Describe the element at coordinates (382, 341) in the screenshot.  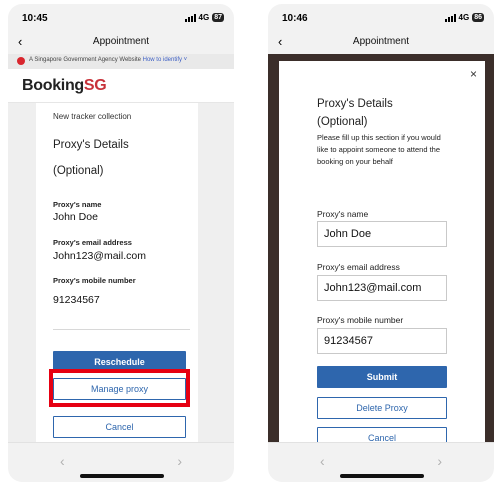
I see `proxy-mobile-input` at that location.